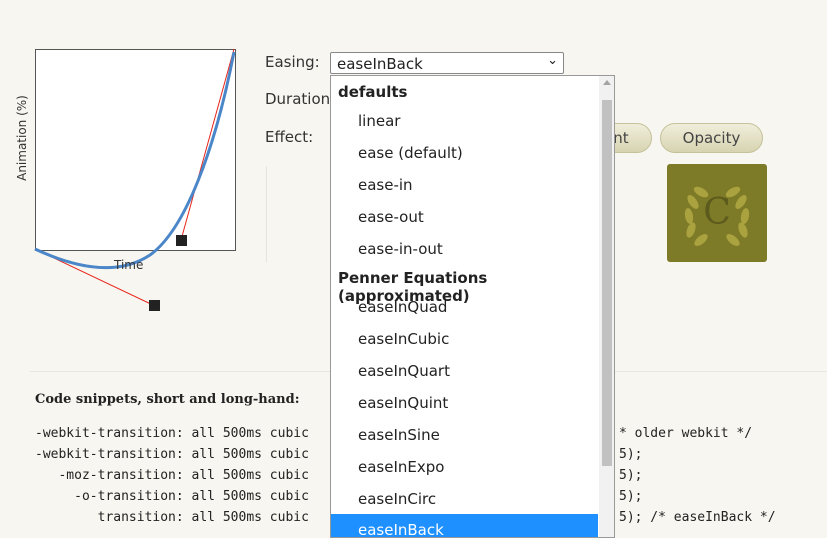 Image resolution: width=827 pixels, height=538 pixels. I want to click on chevron-down-icon: ⌄, so click(552, 60).